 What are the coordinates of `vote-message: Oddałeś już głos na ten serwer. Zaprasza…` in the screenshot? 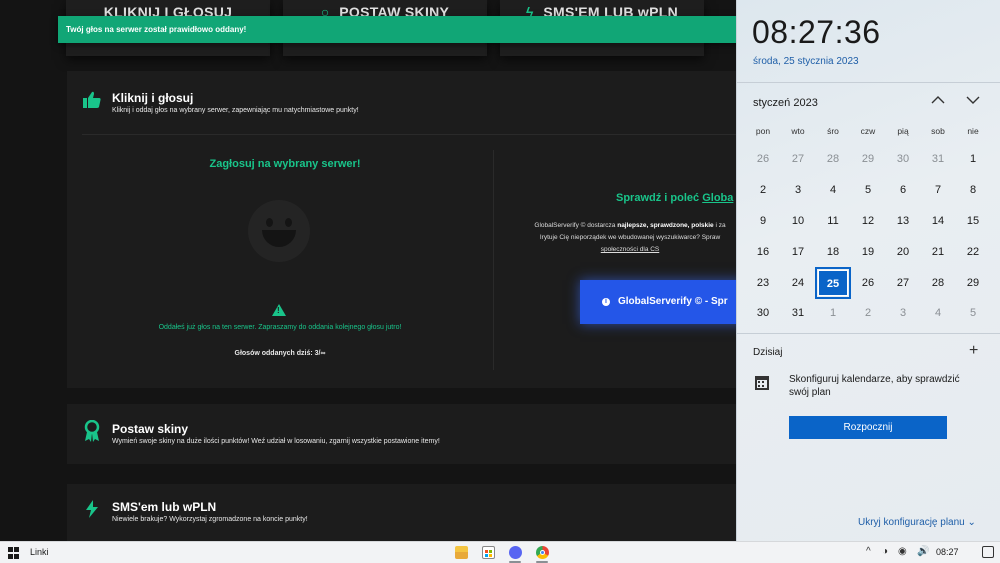 It's located at (280, 327).